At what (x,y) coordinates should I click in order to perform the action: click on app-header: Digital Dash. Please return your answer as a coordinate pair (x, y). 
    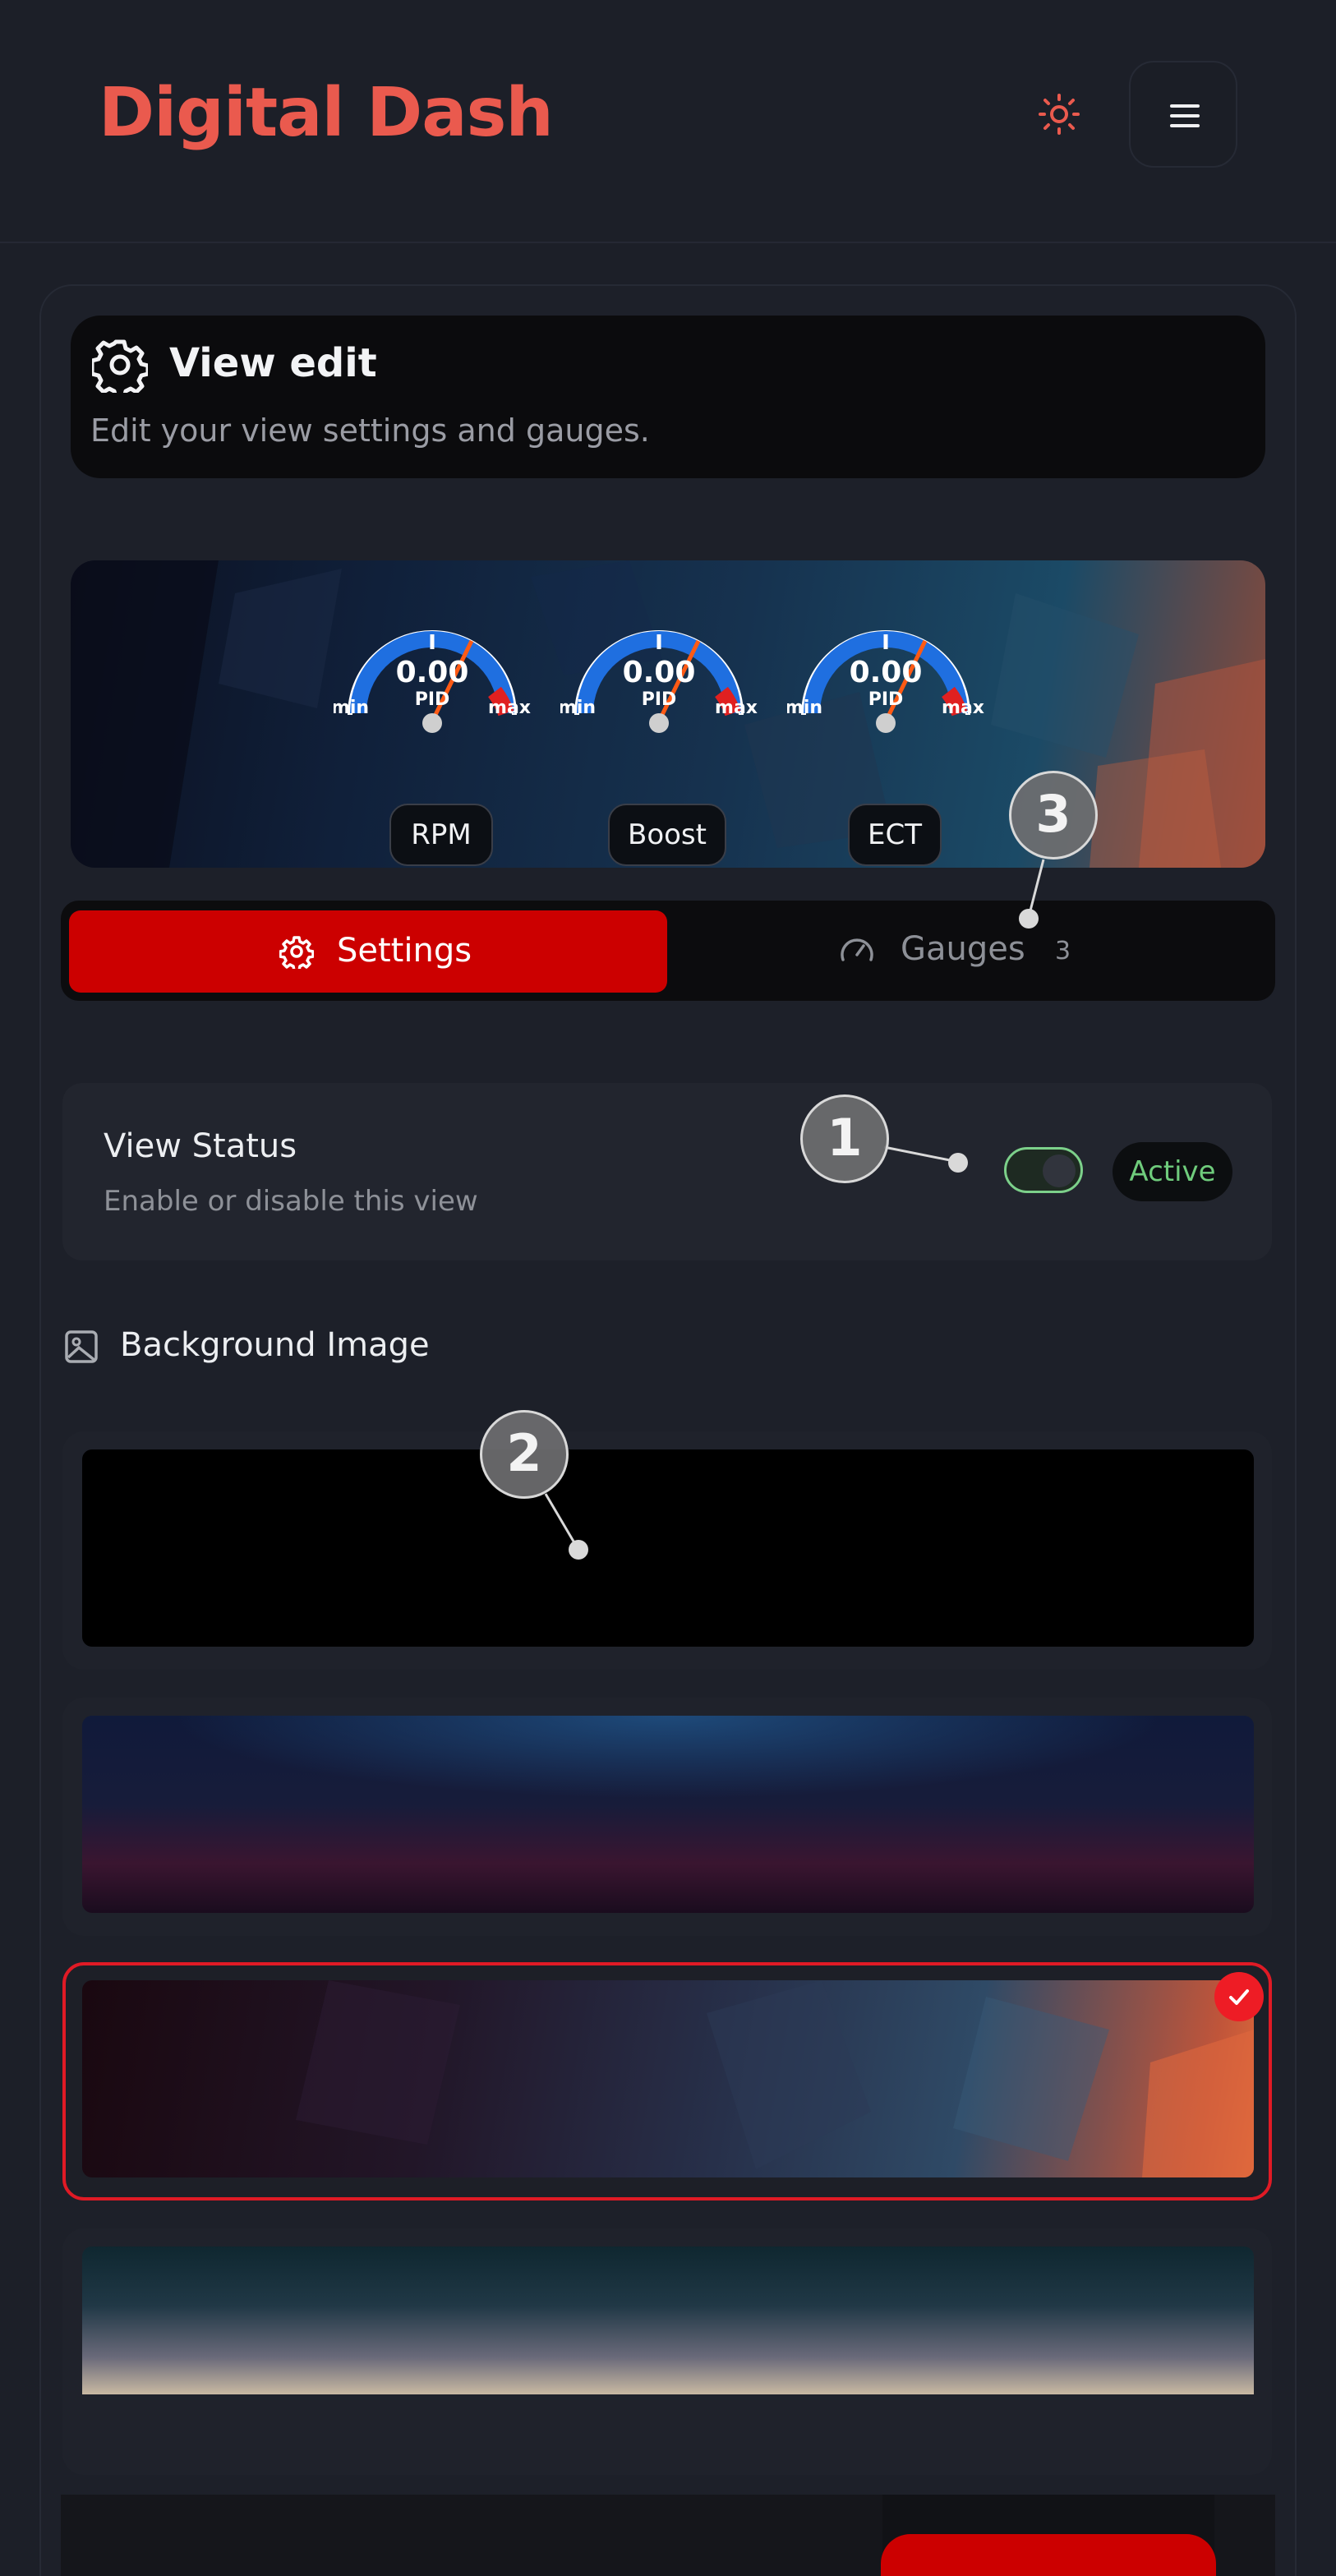
    Looking at the image, I should click on (668, 121).